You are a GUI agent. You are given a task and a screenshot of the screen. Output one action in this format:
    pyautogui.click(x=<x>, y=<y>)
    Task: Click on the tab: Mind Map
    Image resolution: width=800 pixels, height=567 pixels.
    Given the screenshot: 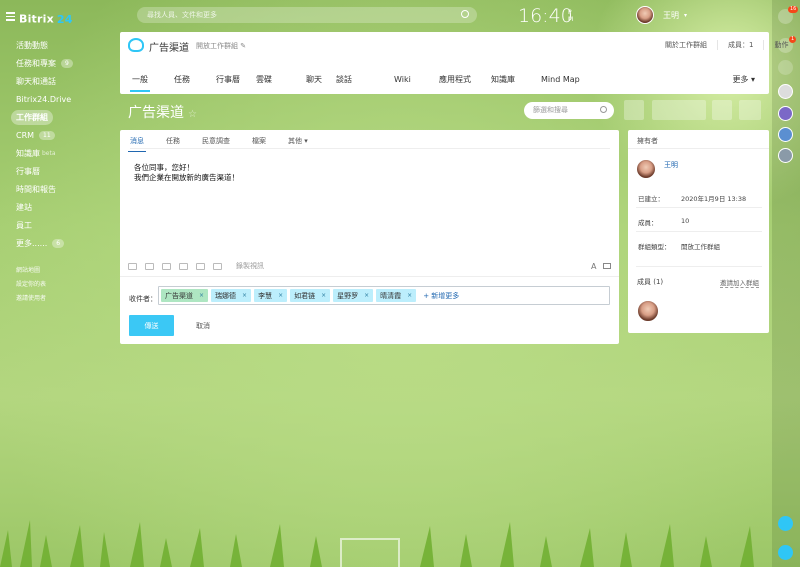 What is the action you would take?
    pyautogui.click(x=560, y=79)
    